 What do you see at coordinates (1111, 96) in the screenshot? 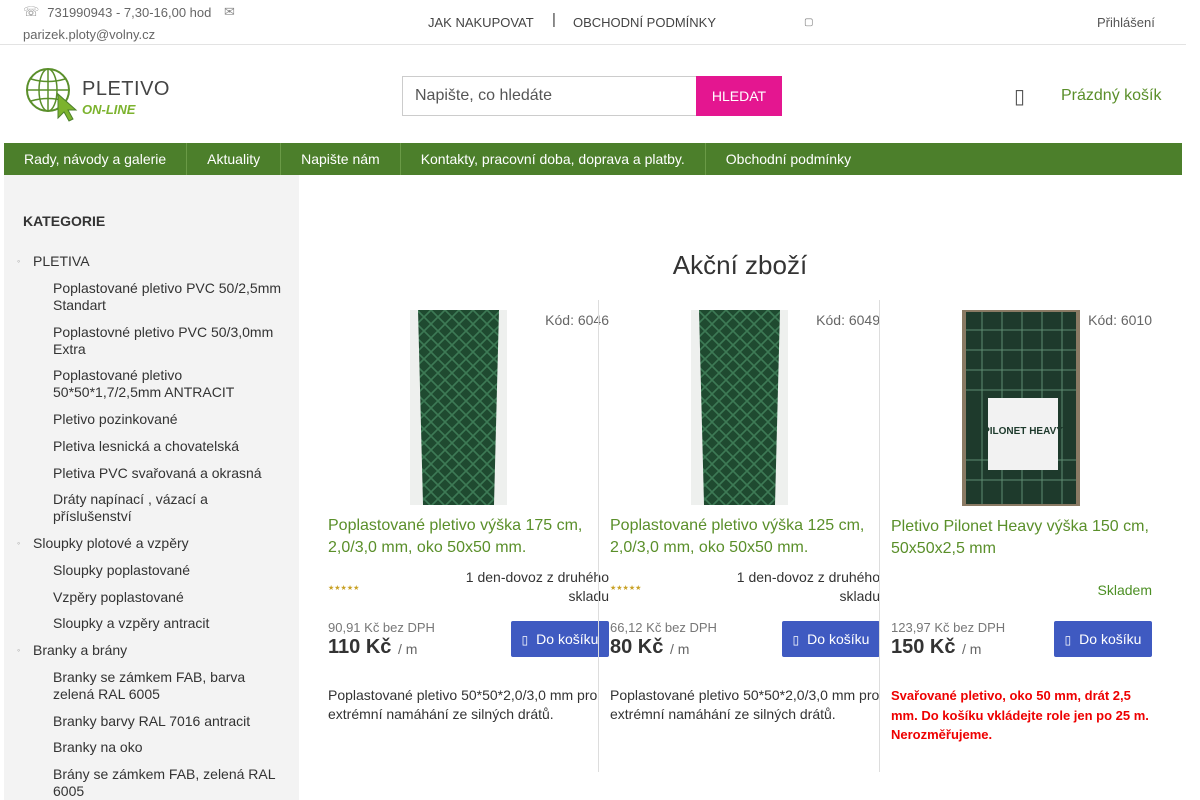
I see `cart-link: Prázdný košík` at bounding box center [1111, 96].